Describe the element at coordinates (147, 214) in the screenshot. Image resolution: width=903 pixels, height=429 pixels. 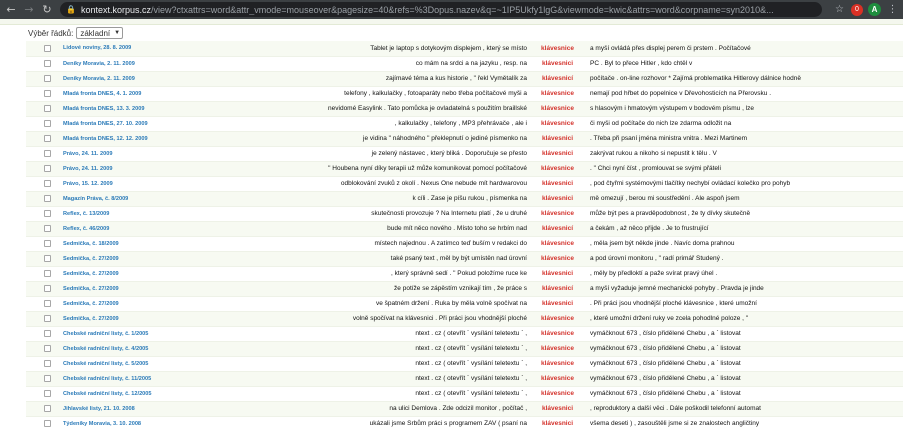
I see `source-link: Reflex, č. 13/2009` at that location.